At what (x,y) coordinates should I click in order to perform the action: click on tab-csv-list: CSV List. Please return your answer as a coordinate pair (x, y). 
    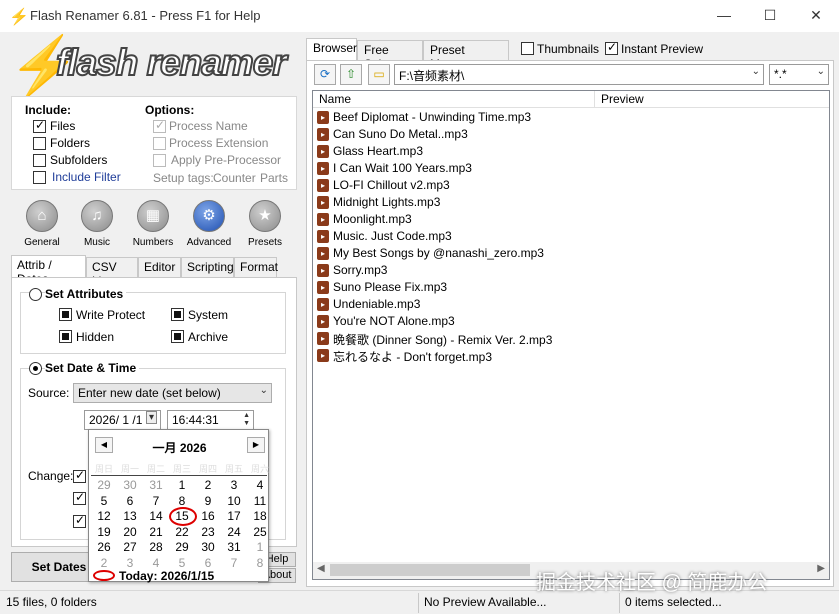
    Looking at the image, I should click on (112, 272).